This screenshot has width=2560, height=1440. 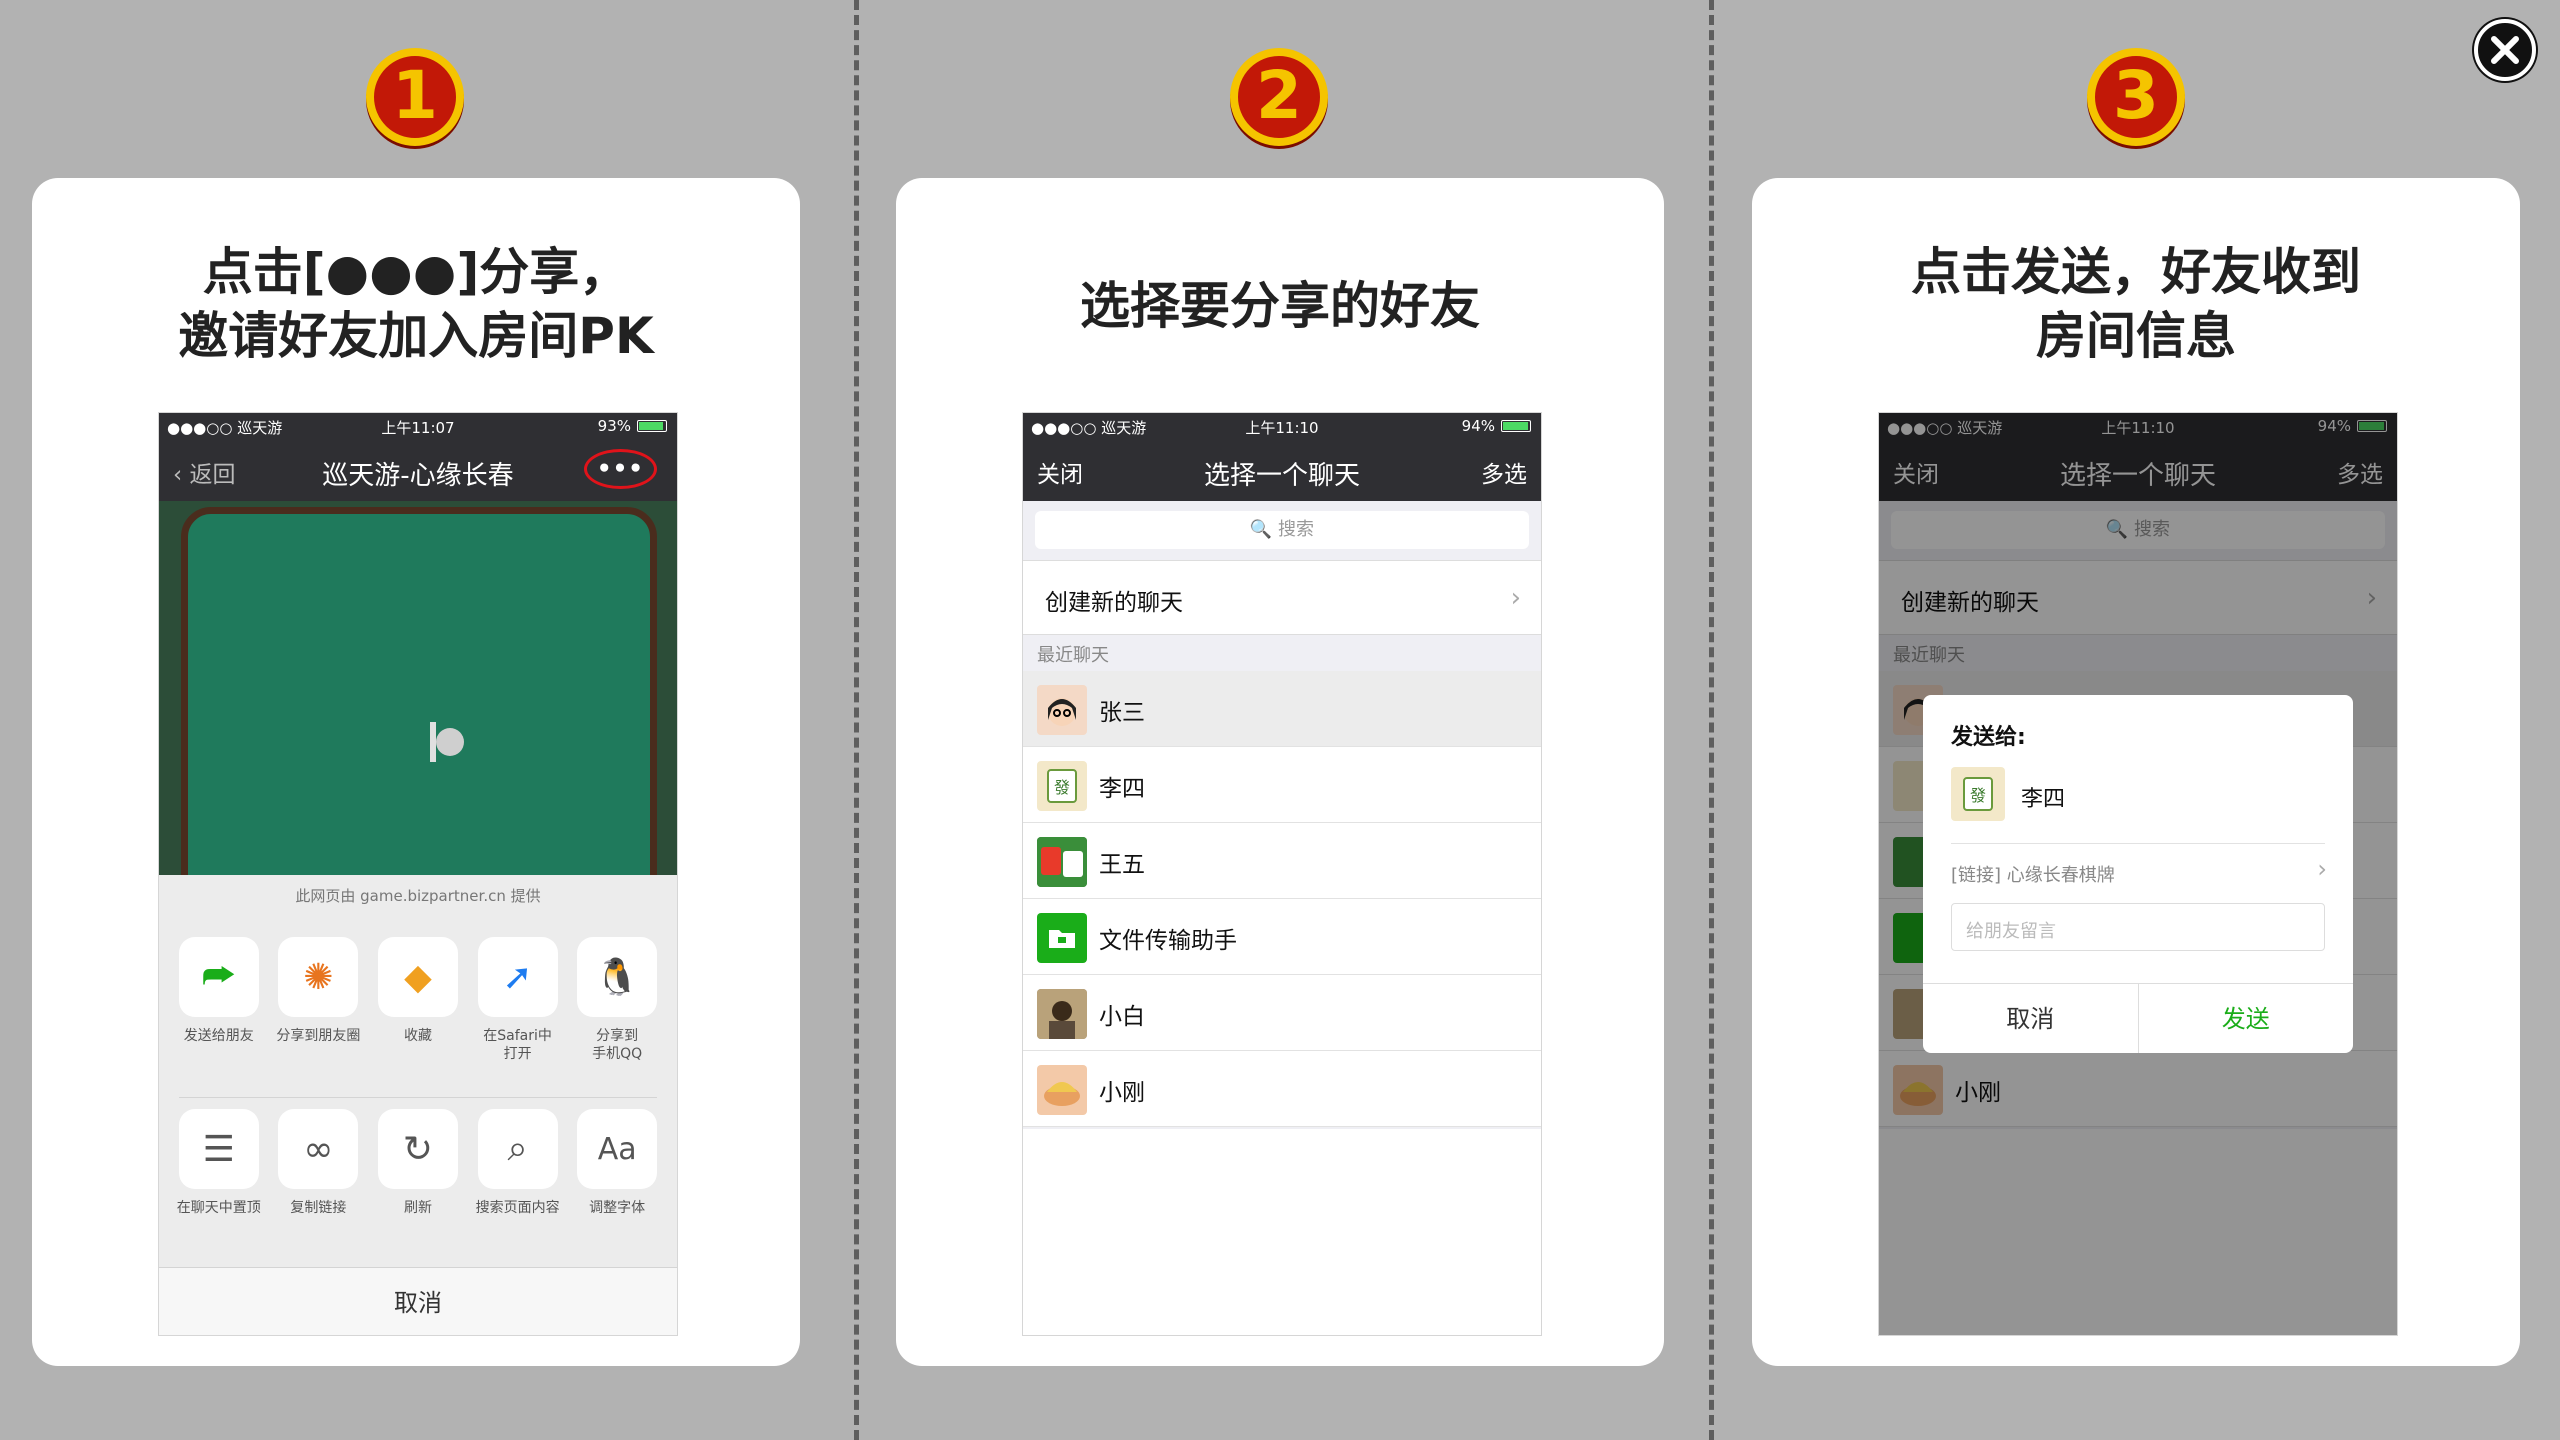 I want to click on contact-list: 张三 發 李四 王五 文件传输助手 小白 小刚, so click(x=1282, y=899).